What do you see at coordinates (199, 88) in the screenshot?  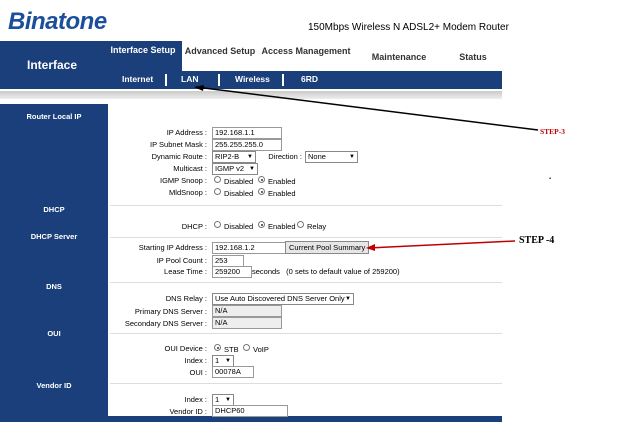 I see `step3-arrowhead-icon` at bounding box center [199, 88].